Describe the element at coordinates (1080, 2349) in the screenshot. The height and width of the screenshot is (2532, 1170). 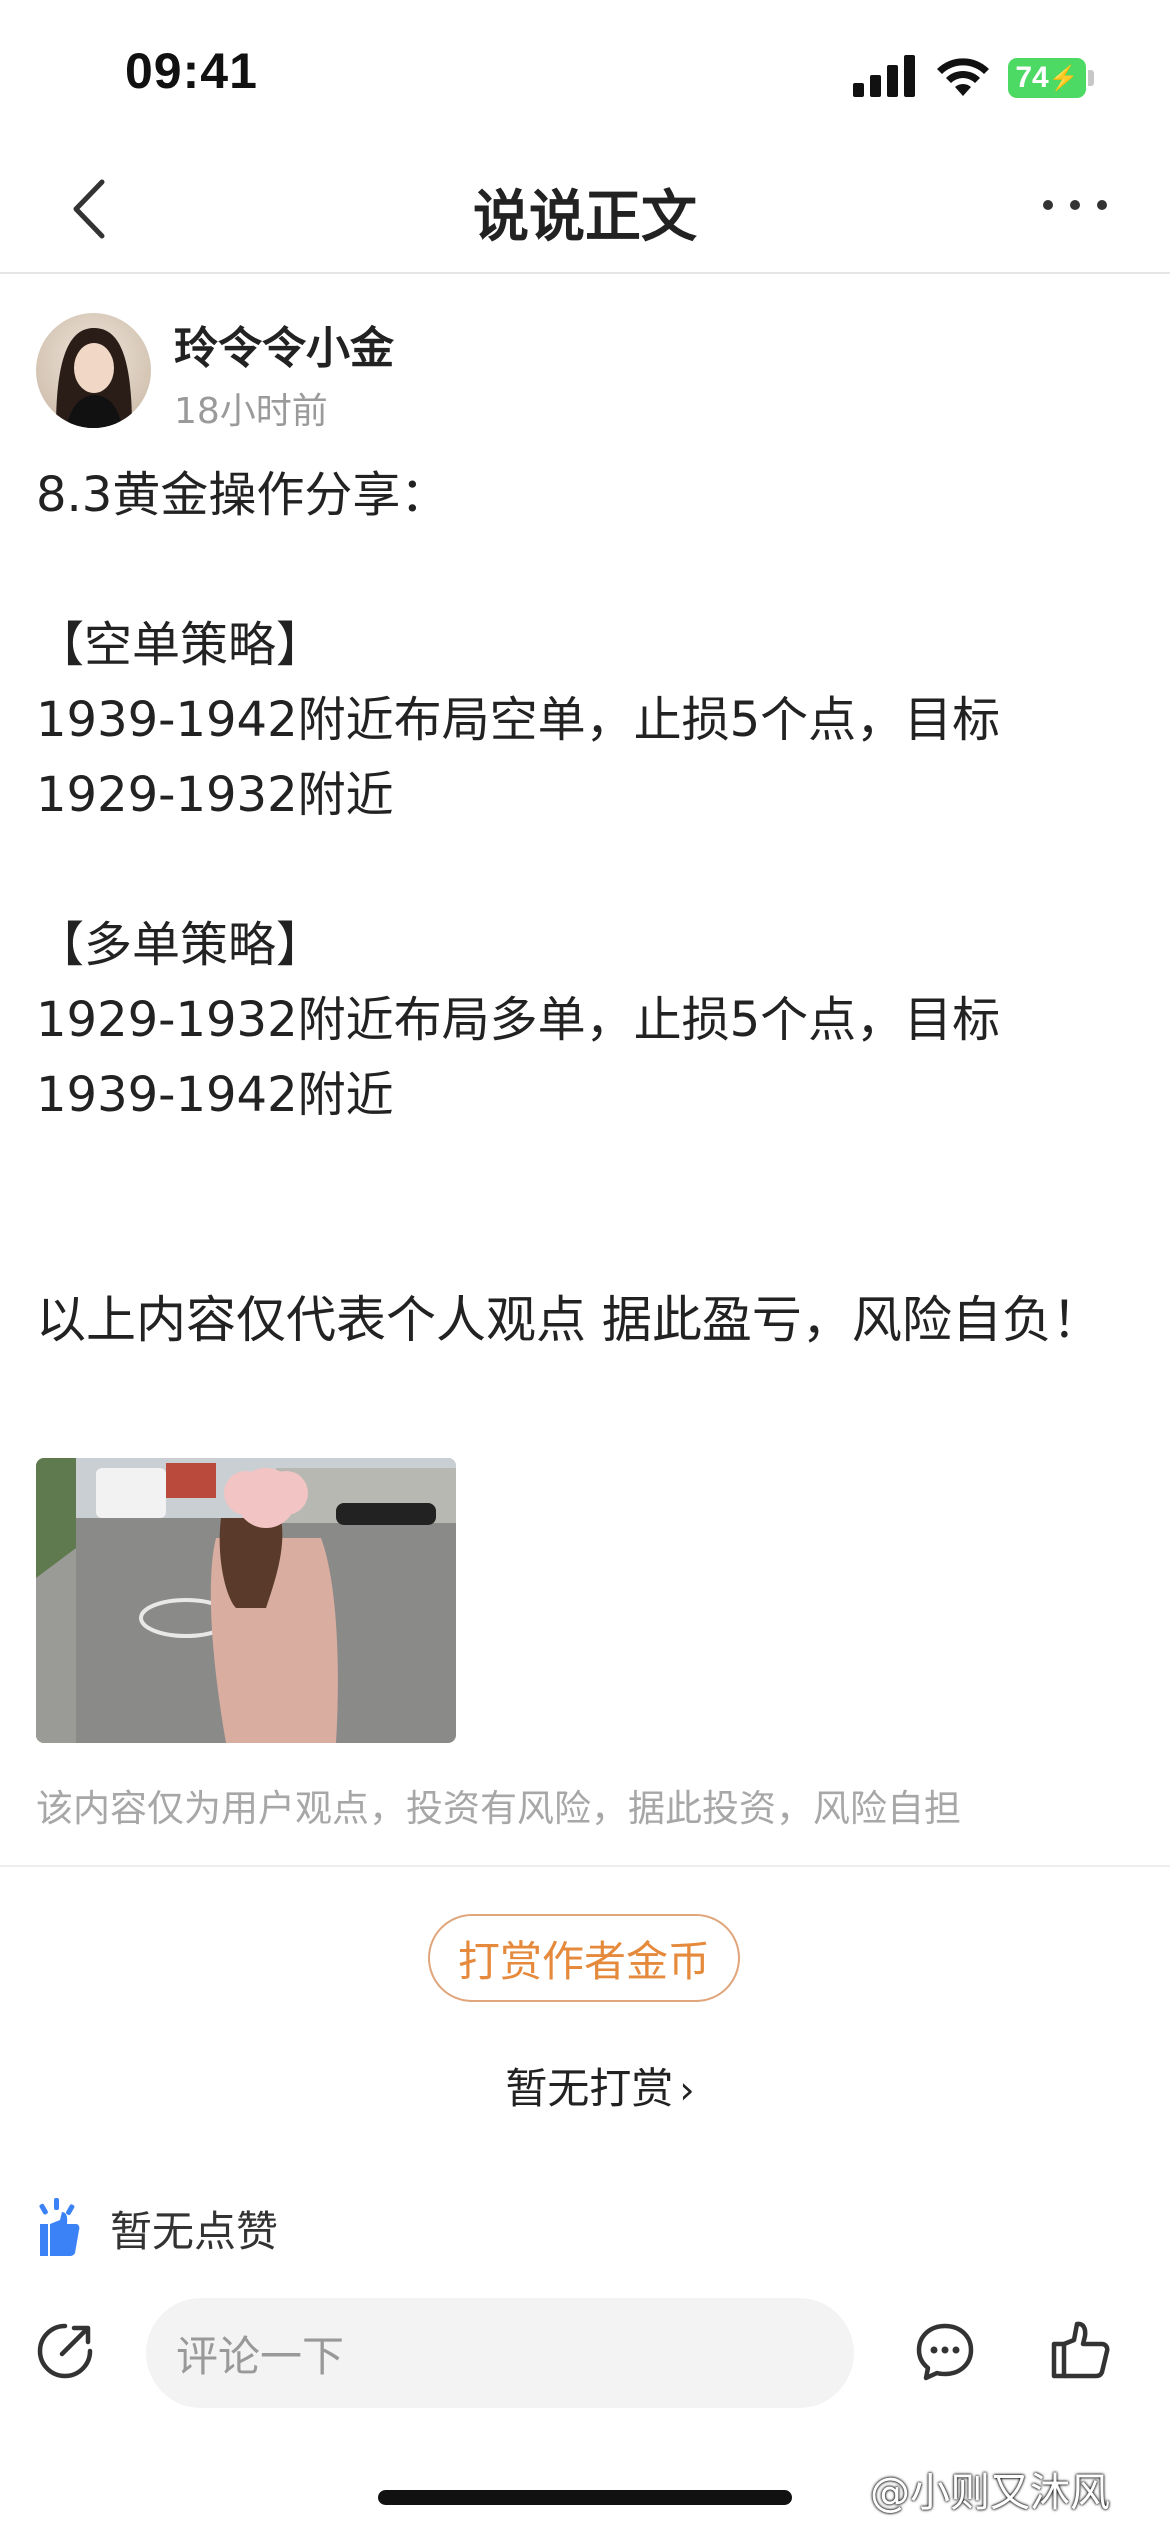
I see `thumbs-up-icon` at that location.